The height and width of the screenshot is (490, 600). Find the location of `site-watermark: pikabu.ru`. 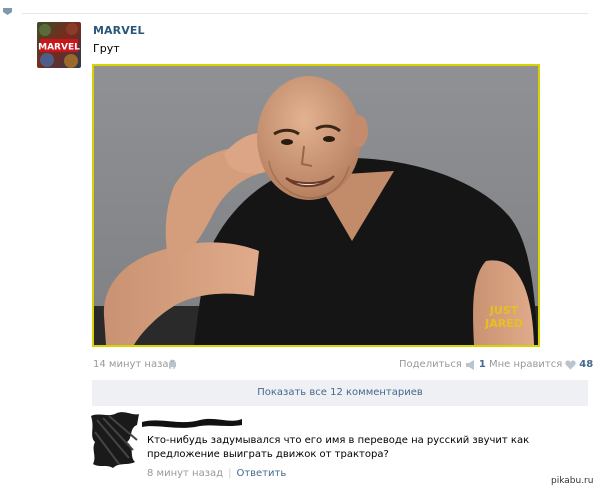

site-watermark: pikabu.ru is located at coordinates (572, 481).